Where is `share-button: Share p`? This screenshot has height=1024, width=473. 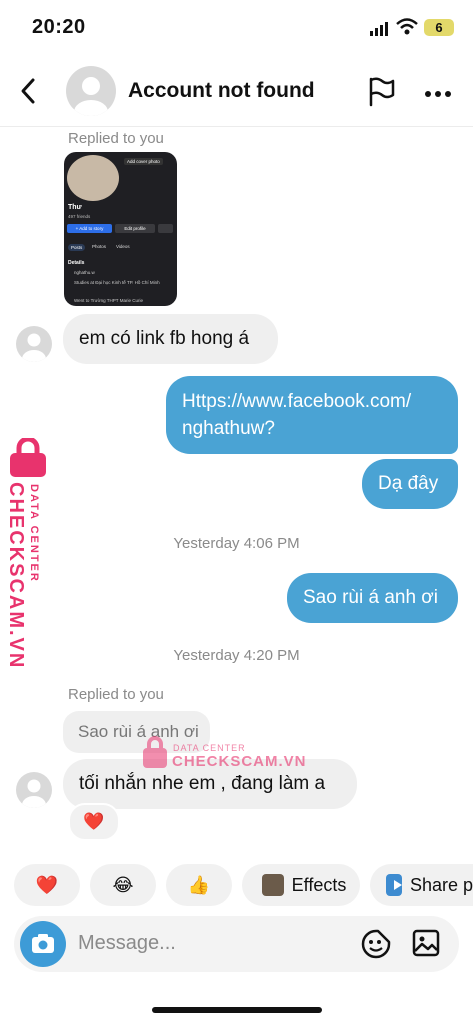
share-button: Share p is located at coordinates (421, 885).